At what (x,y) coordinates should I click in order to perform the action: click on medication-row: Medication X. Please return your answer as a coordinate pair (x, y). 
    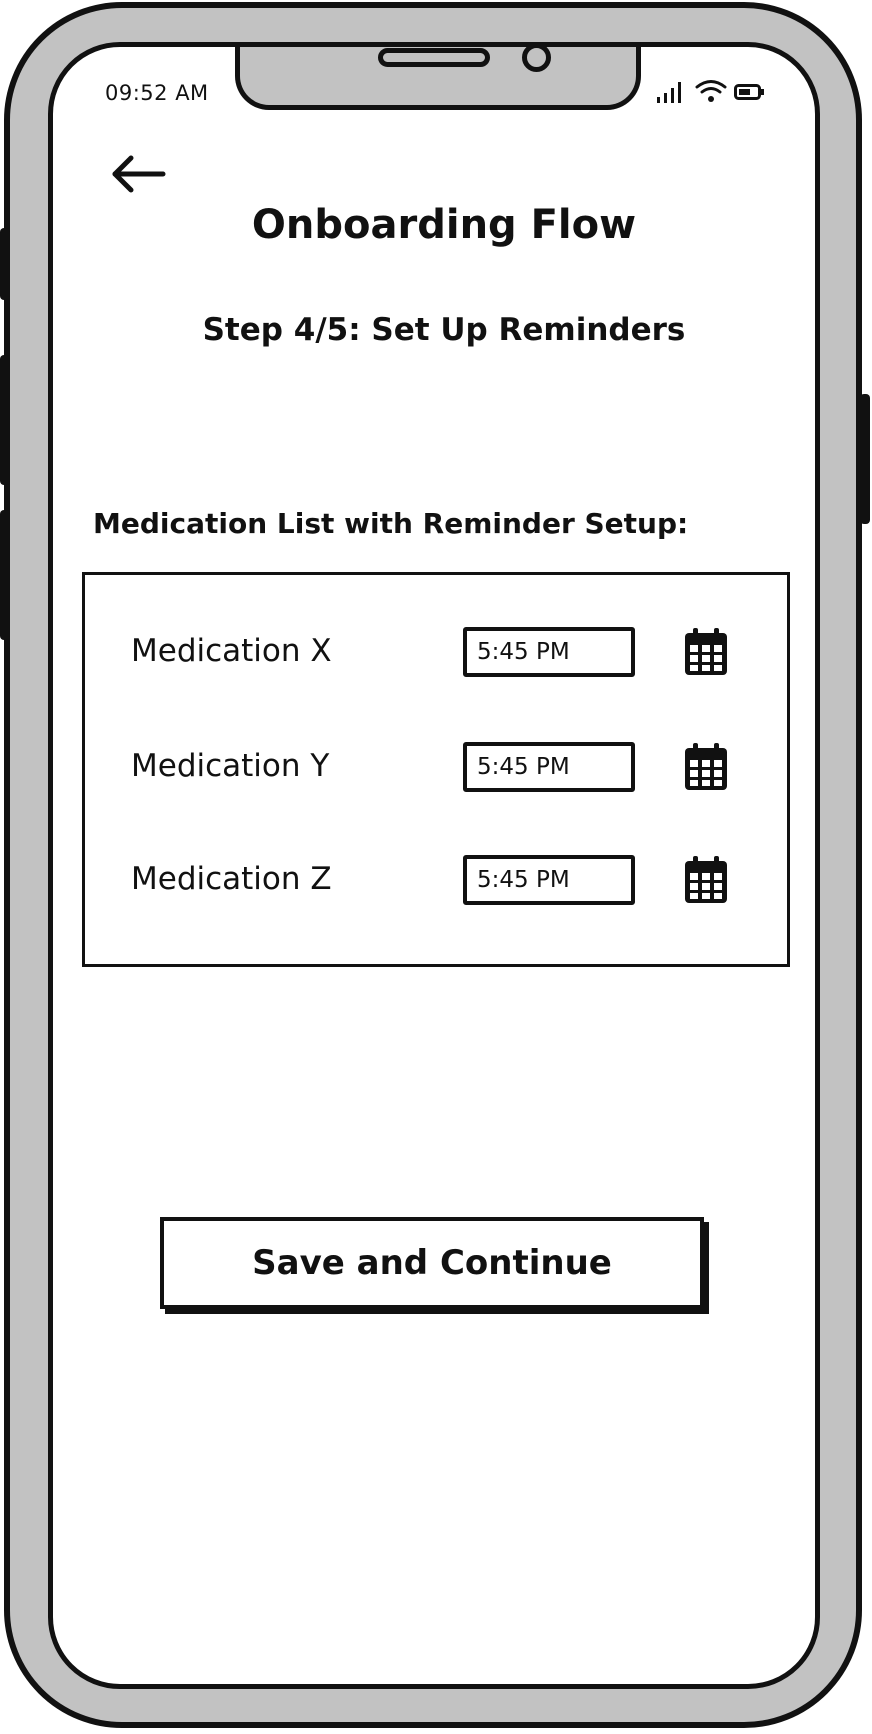
    Looking at the image, I should click on (436, 655).